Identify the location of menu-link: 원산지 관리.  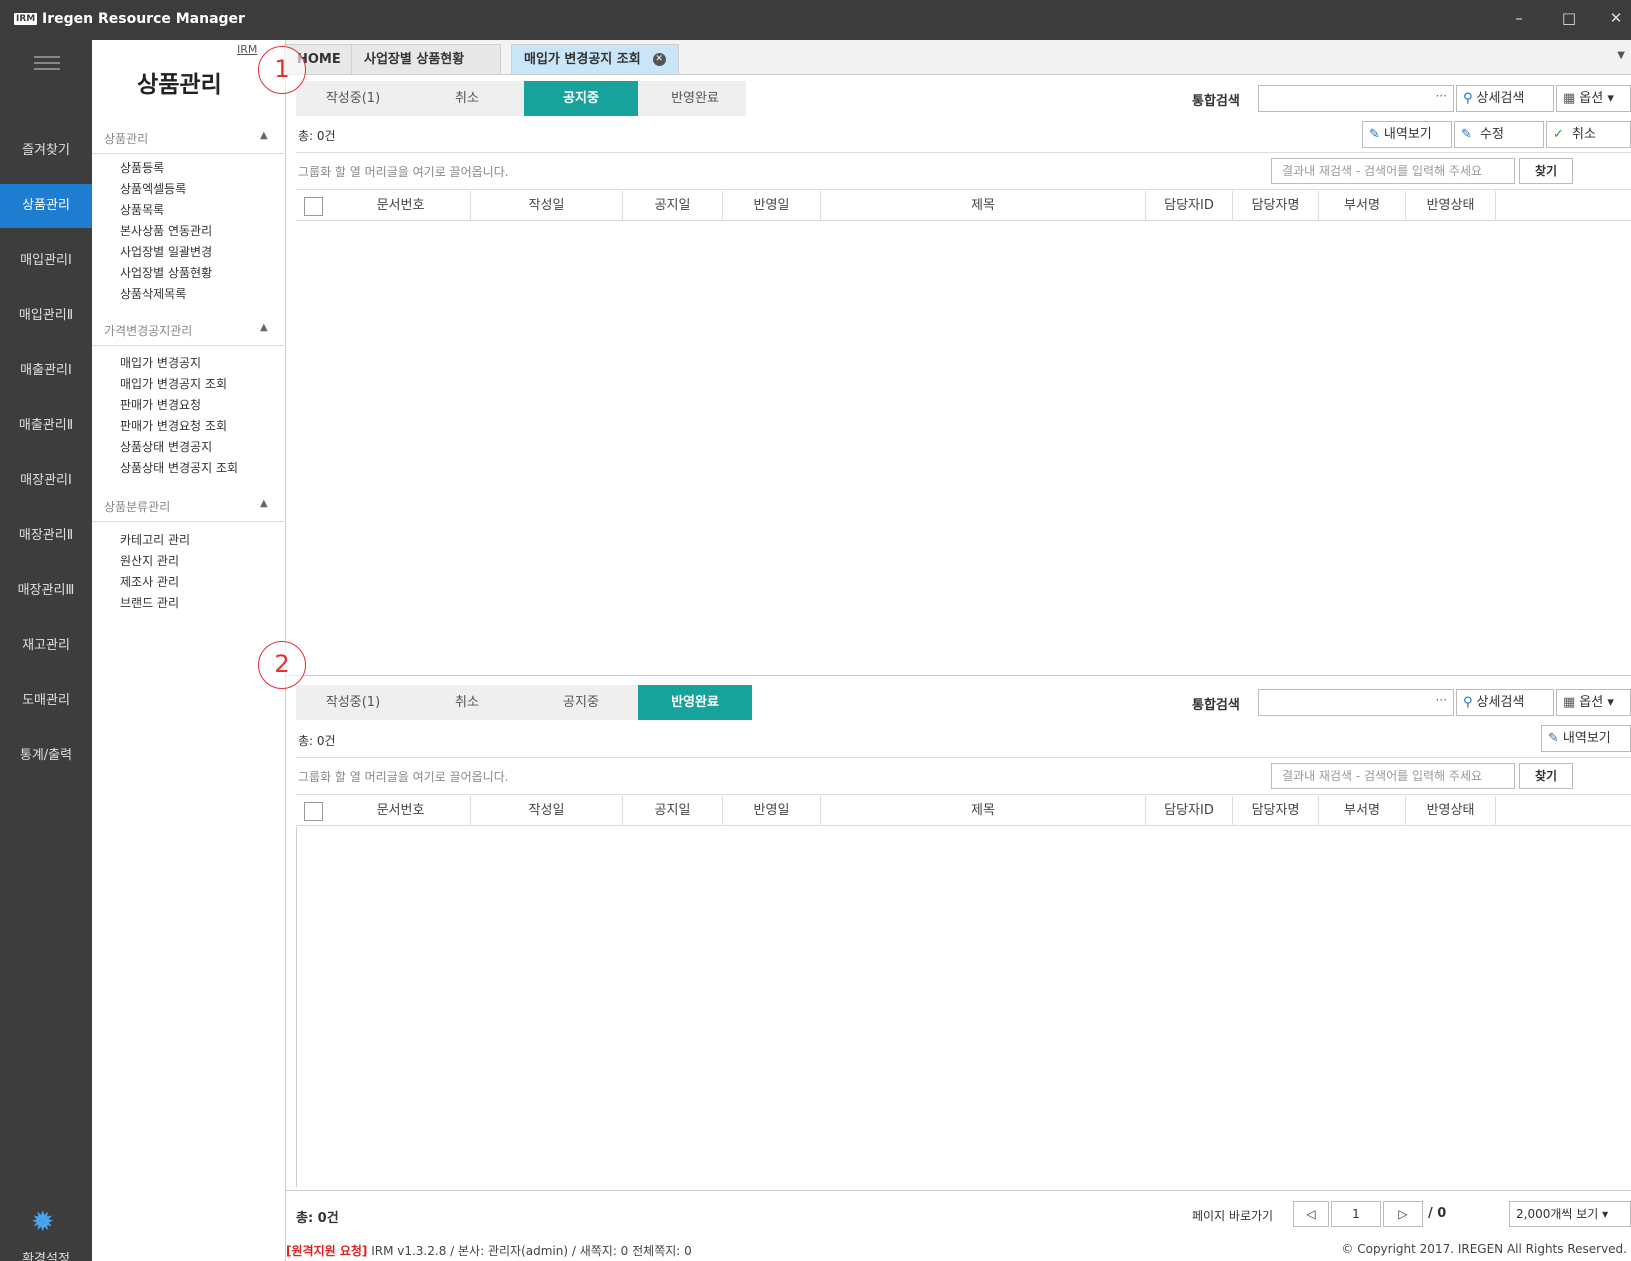
(149, 561).